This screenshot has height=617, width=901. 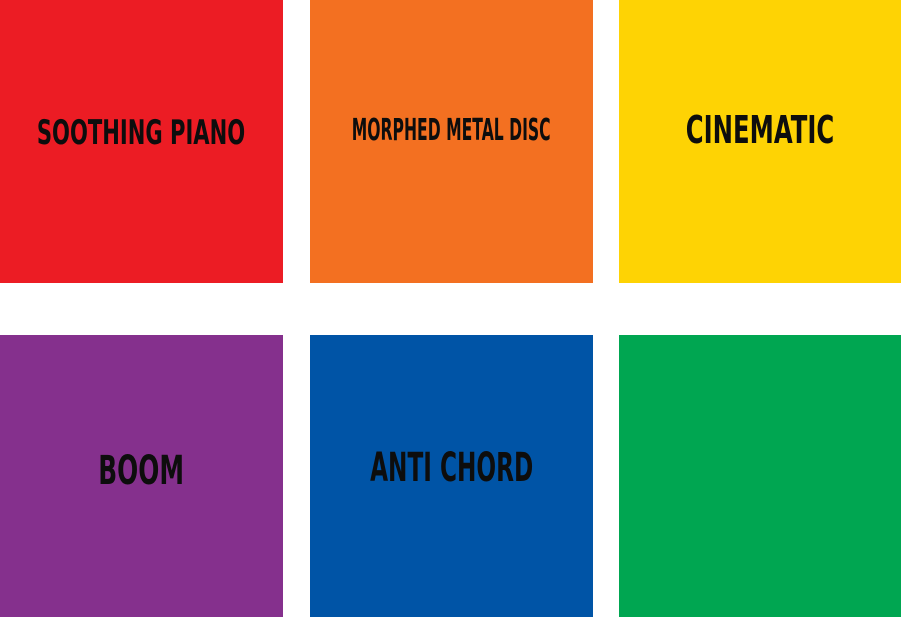 What do you see at coordinates (141, 471) in the screenshot?
I see `tile-label: BOOM` at bounding box center [141, 471].